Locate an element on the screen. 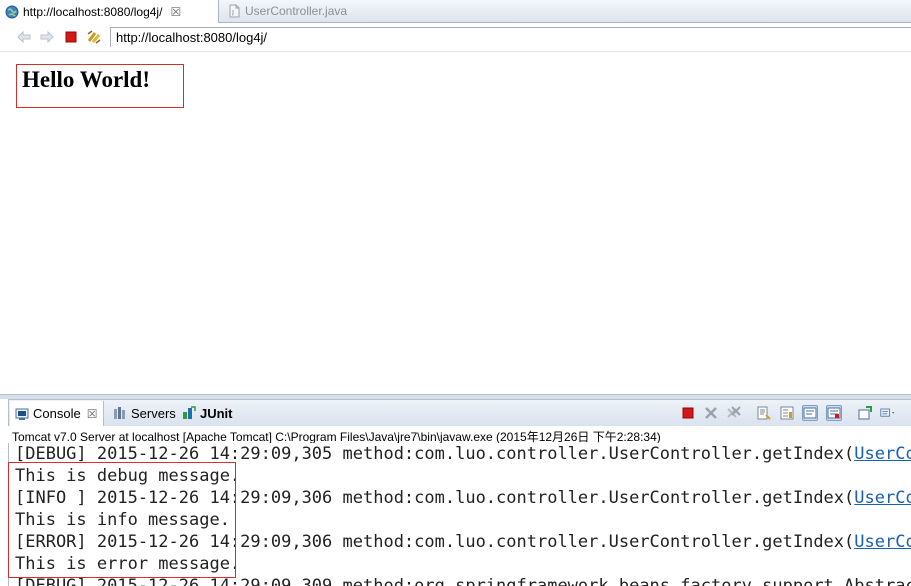  pin-console-icon is located at coordinates (865, 413).